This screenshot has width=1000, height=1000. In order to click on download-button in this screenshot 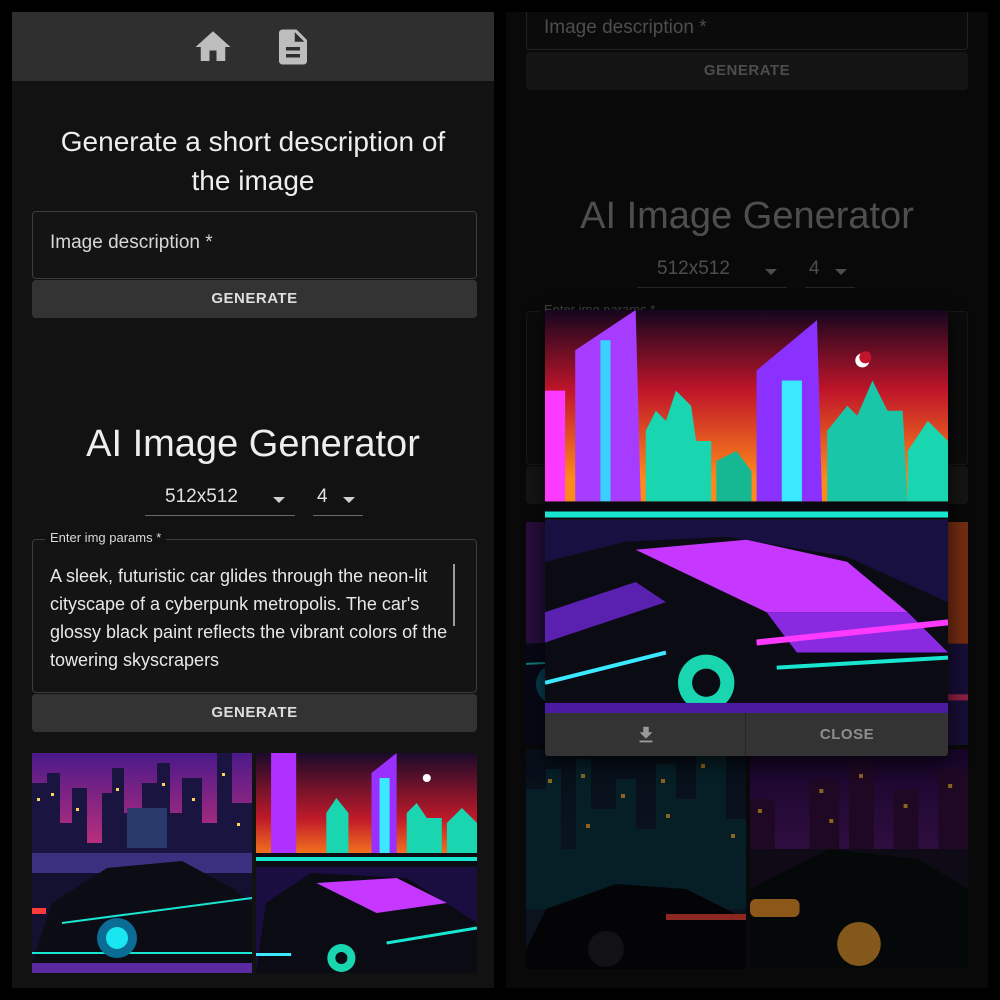, I will do `click(645, 734)`.